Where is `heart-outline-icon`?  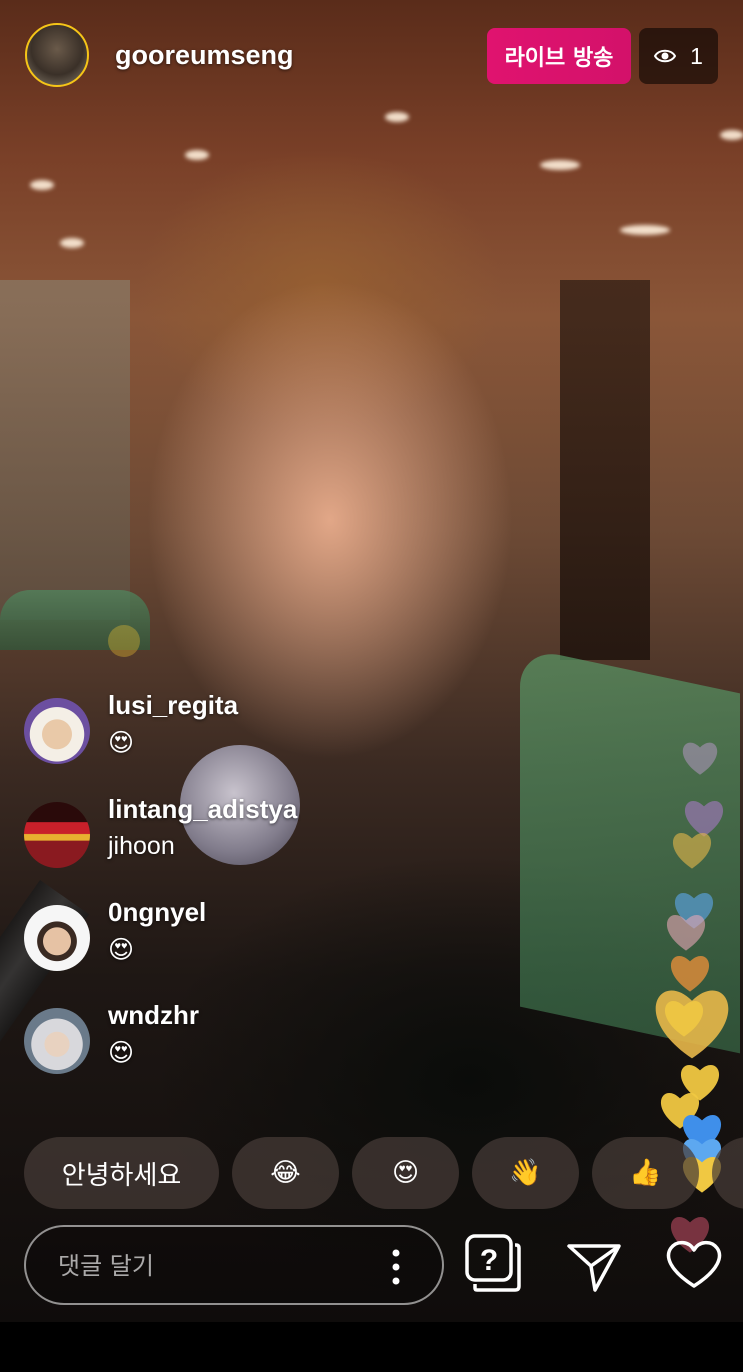
heart-outline-icon is located at coordinates (694, 1263).